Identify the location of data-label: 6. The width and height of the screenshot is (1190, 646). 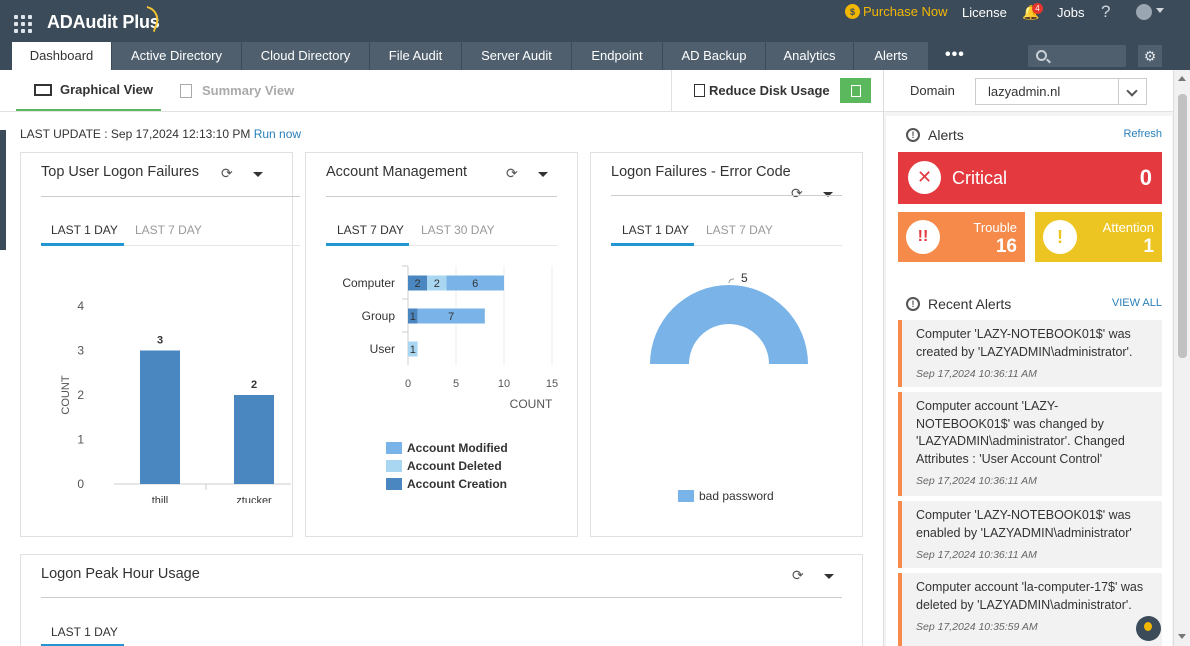
(475, 284).